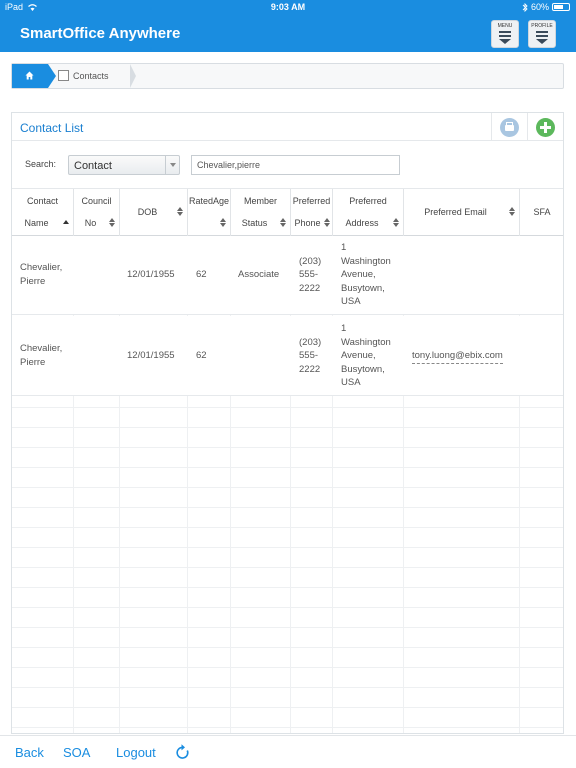 The height and width of the screenshot is (768, 576). I want to click on bluetooth-icon, so click(525, 7).